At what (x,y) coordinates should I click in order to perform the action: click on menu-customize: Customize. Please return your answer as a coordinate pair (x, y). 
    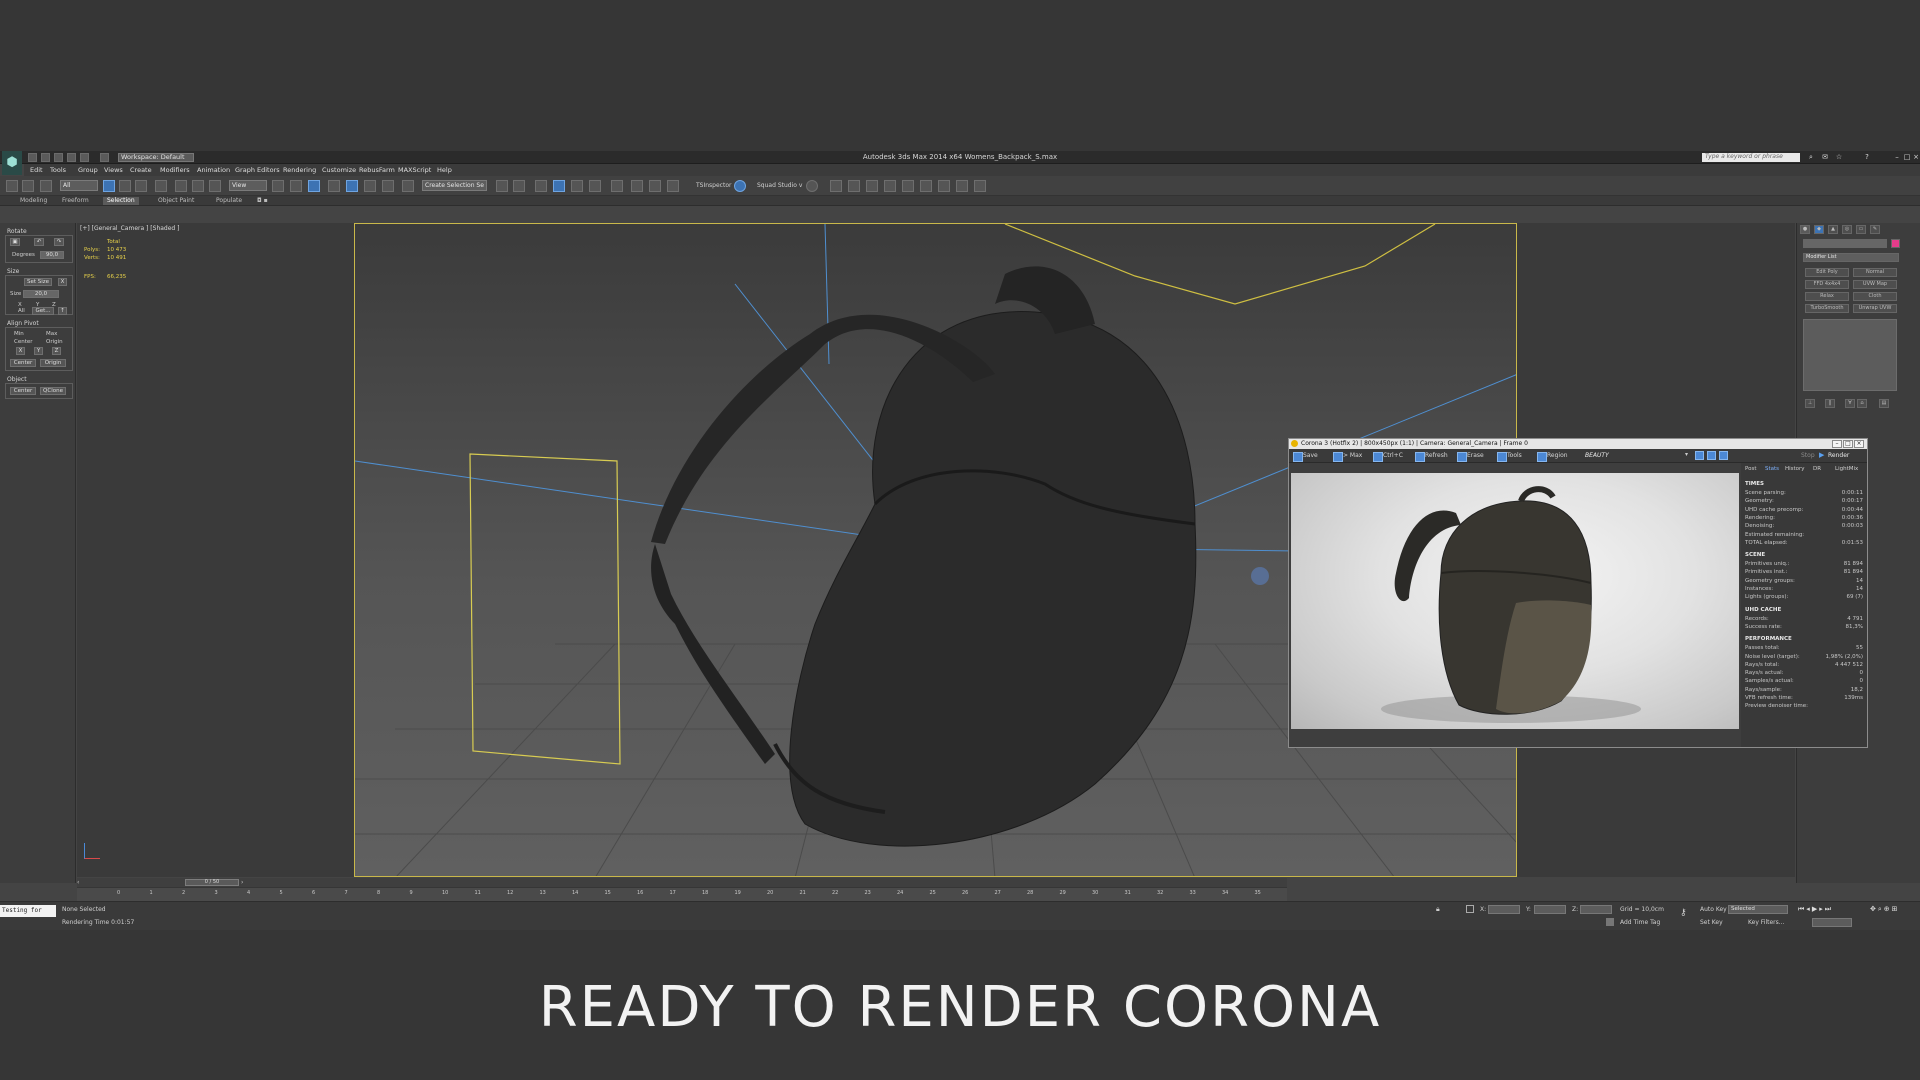
    Looking at the image, I should click on (339, 170).